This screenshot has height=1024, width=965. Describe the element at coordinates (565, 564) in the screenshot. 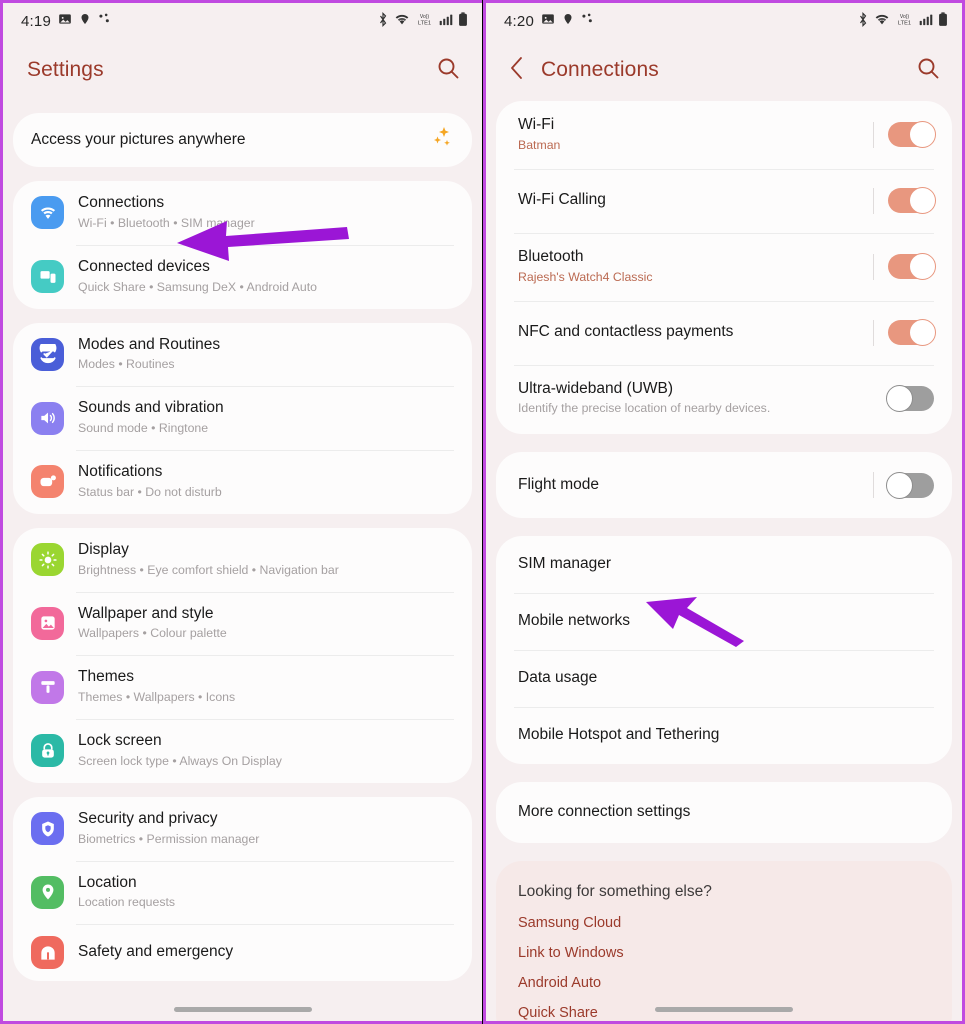

I see `item-title: SIM manager` at that location.